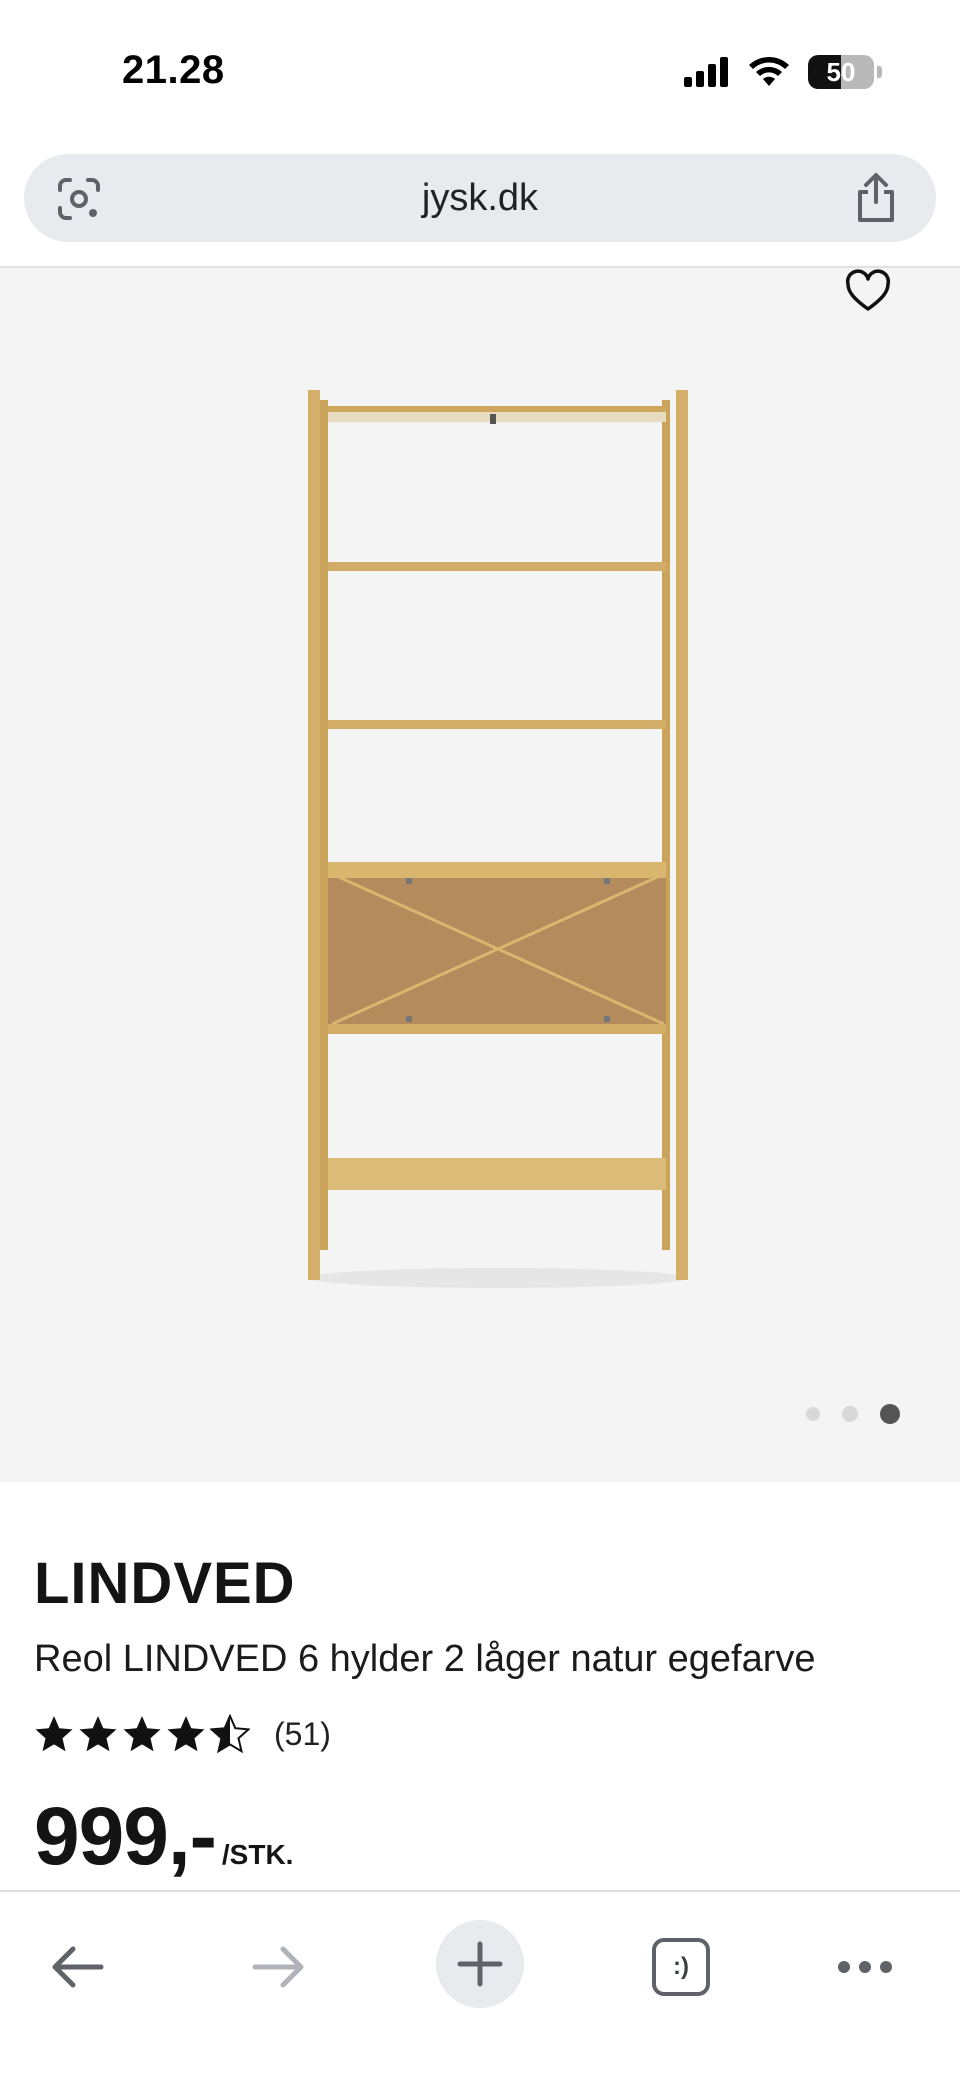 The image size is (960, 2081). I want to click on price-row: 999,- /STK., so click(163, 1837).